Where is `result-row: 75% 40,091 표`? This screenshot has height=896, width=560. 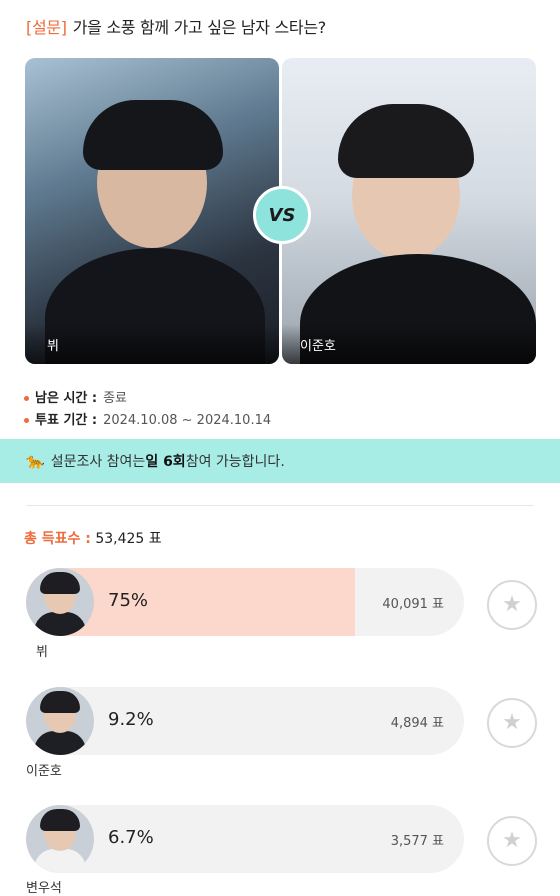 result-row: 75% 40,091 표 is located at coordinates (245, 602).